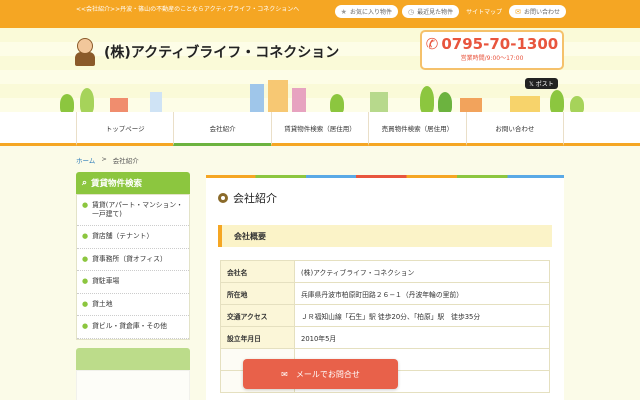  I want to click on table-row: 交通アクセス ＪＲ福知山線「石生」駅 徒歩20分、「柏原」駅 徒歩35分, so click(385, 315).